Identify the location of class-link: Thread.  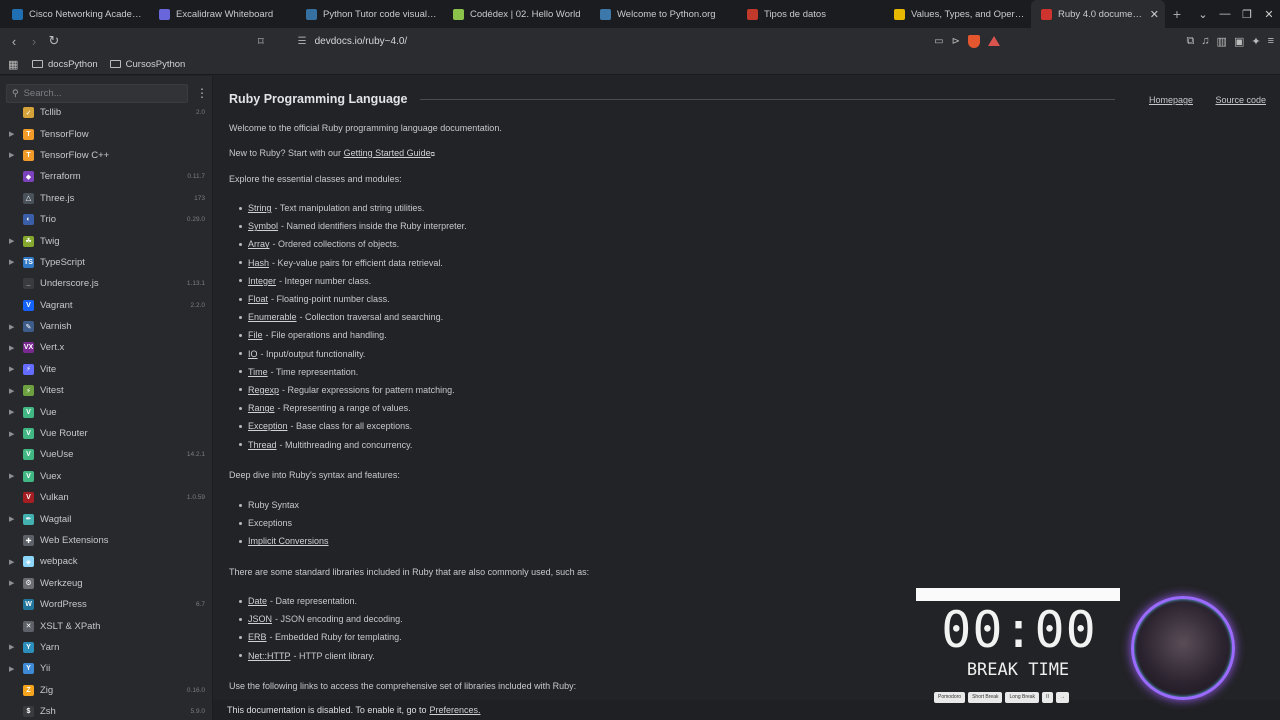
(262, 445).